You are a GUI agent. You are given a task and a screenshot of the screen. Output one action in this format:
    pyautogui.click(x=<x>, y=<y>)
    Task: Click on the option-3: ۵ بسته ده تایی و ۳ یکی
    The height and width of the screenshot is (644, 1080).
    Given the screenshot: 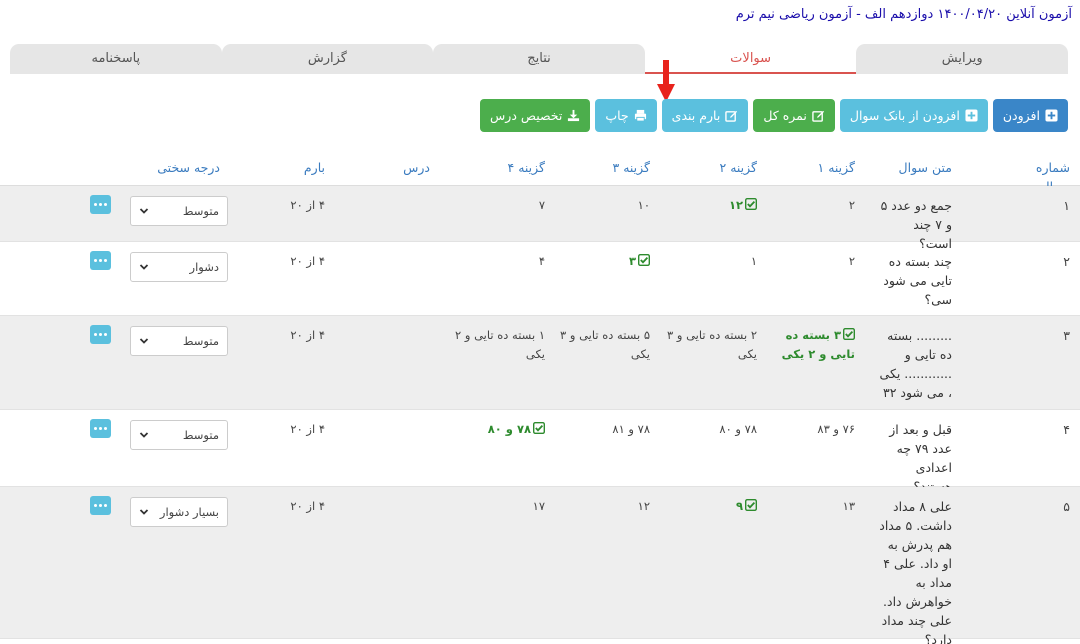 What is the action you would take?
    pyautogui.click(x=600, y=345)
    